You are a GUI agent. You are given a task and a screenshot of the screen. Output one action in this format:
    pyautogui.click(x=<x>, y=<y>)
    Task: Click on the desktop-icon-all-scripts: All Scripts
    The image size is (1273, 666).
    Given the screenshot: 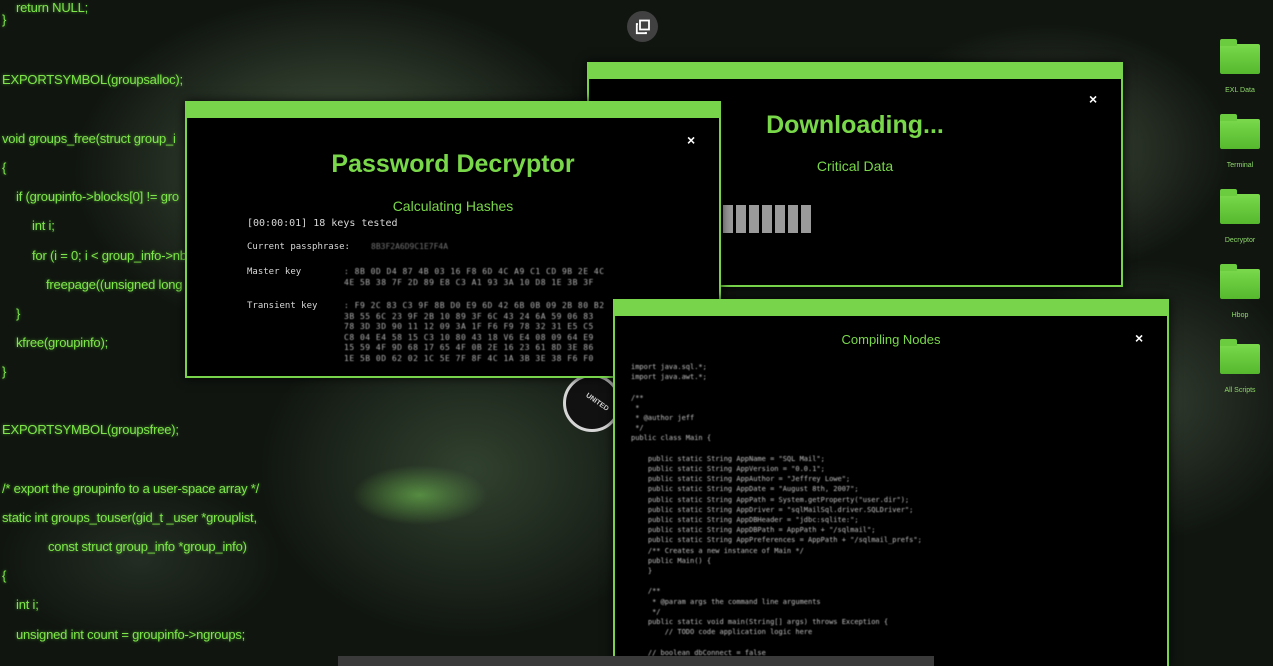 What is the action you would take?
    pyautogui.click(x=1240, y=373)
    